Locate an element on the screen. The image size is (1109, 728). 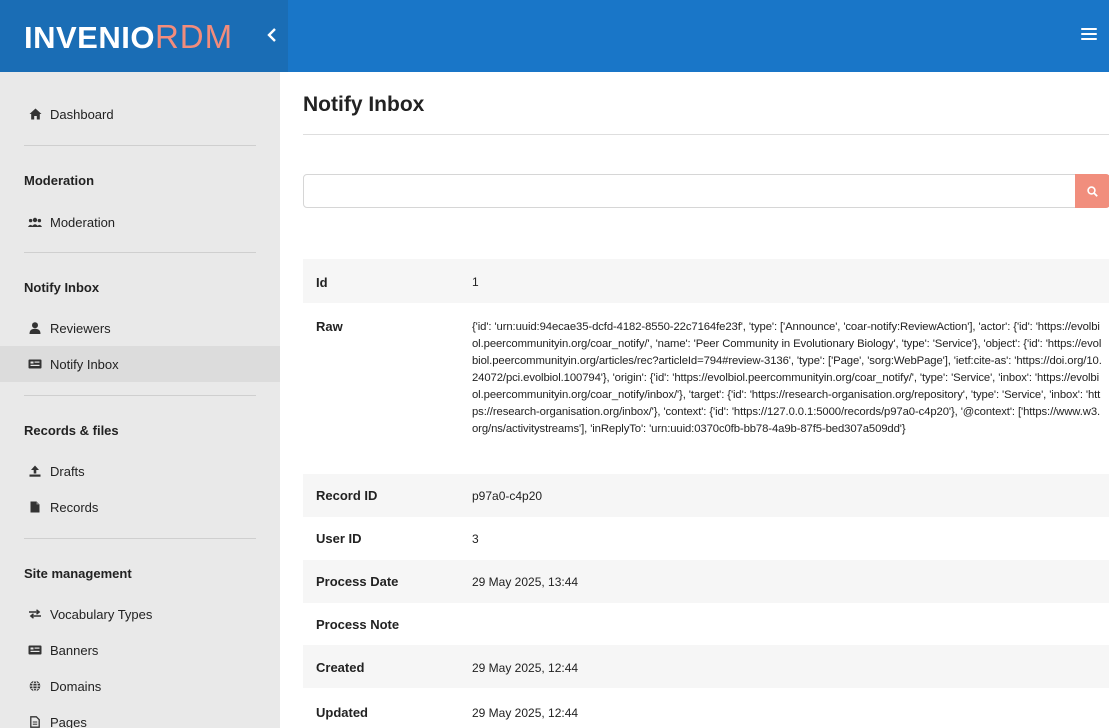
detail-row-created: Created 29 May 2025, 12:44 is located at coordinates (706, 666).